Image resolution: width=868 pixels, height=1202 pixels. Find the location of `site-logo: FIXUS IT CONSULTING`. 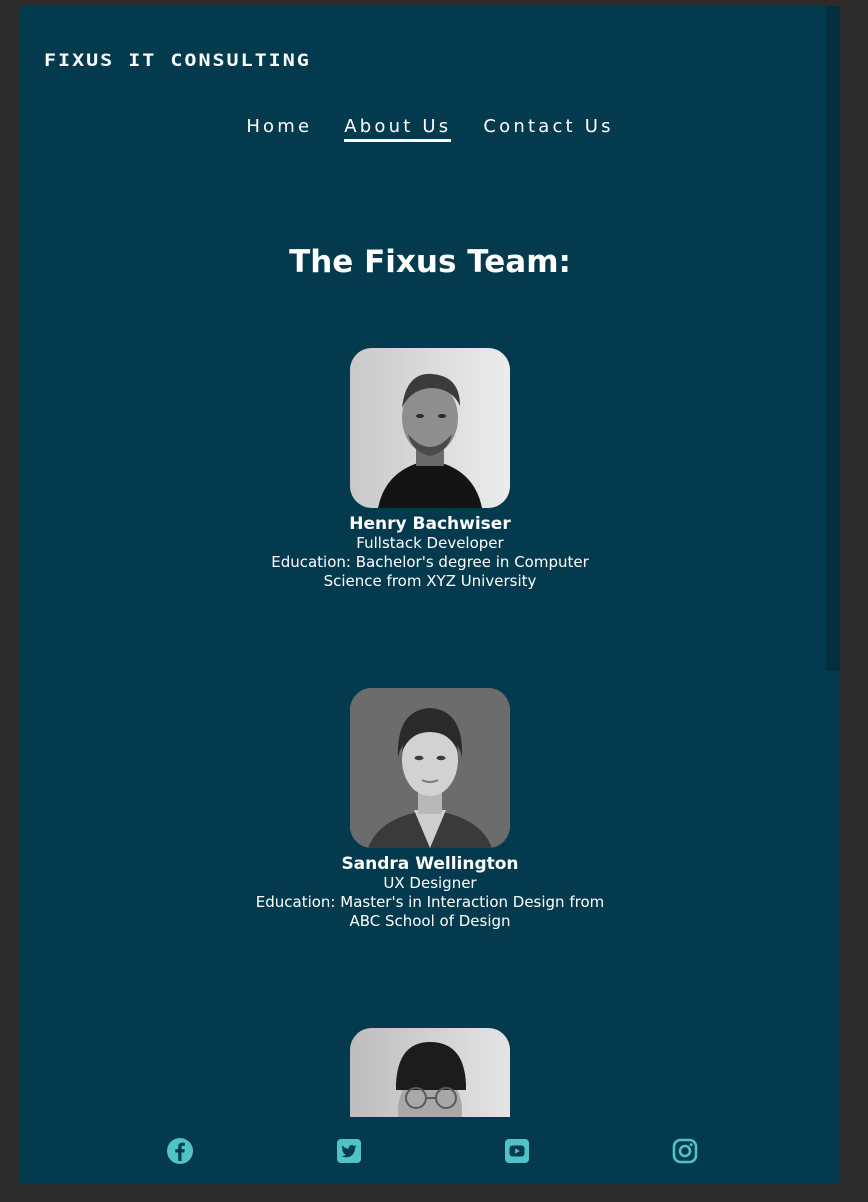

site-logo: FIXUS IT CONSULTING is located at coordinates (177, 60).